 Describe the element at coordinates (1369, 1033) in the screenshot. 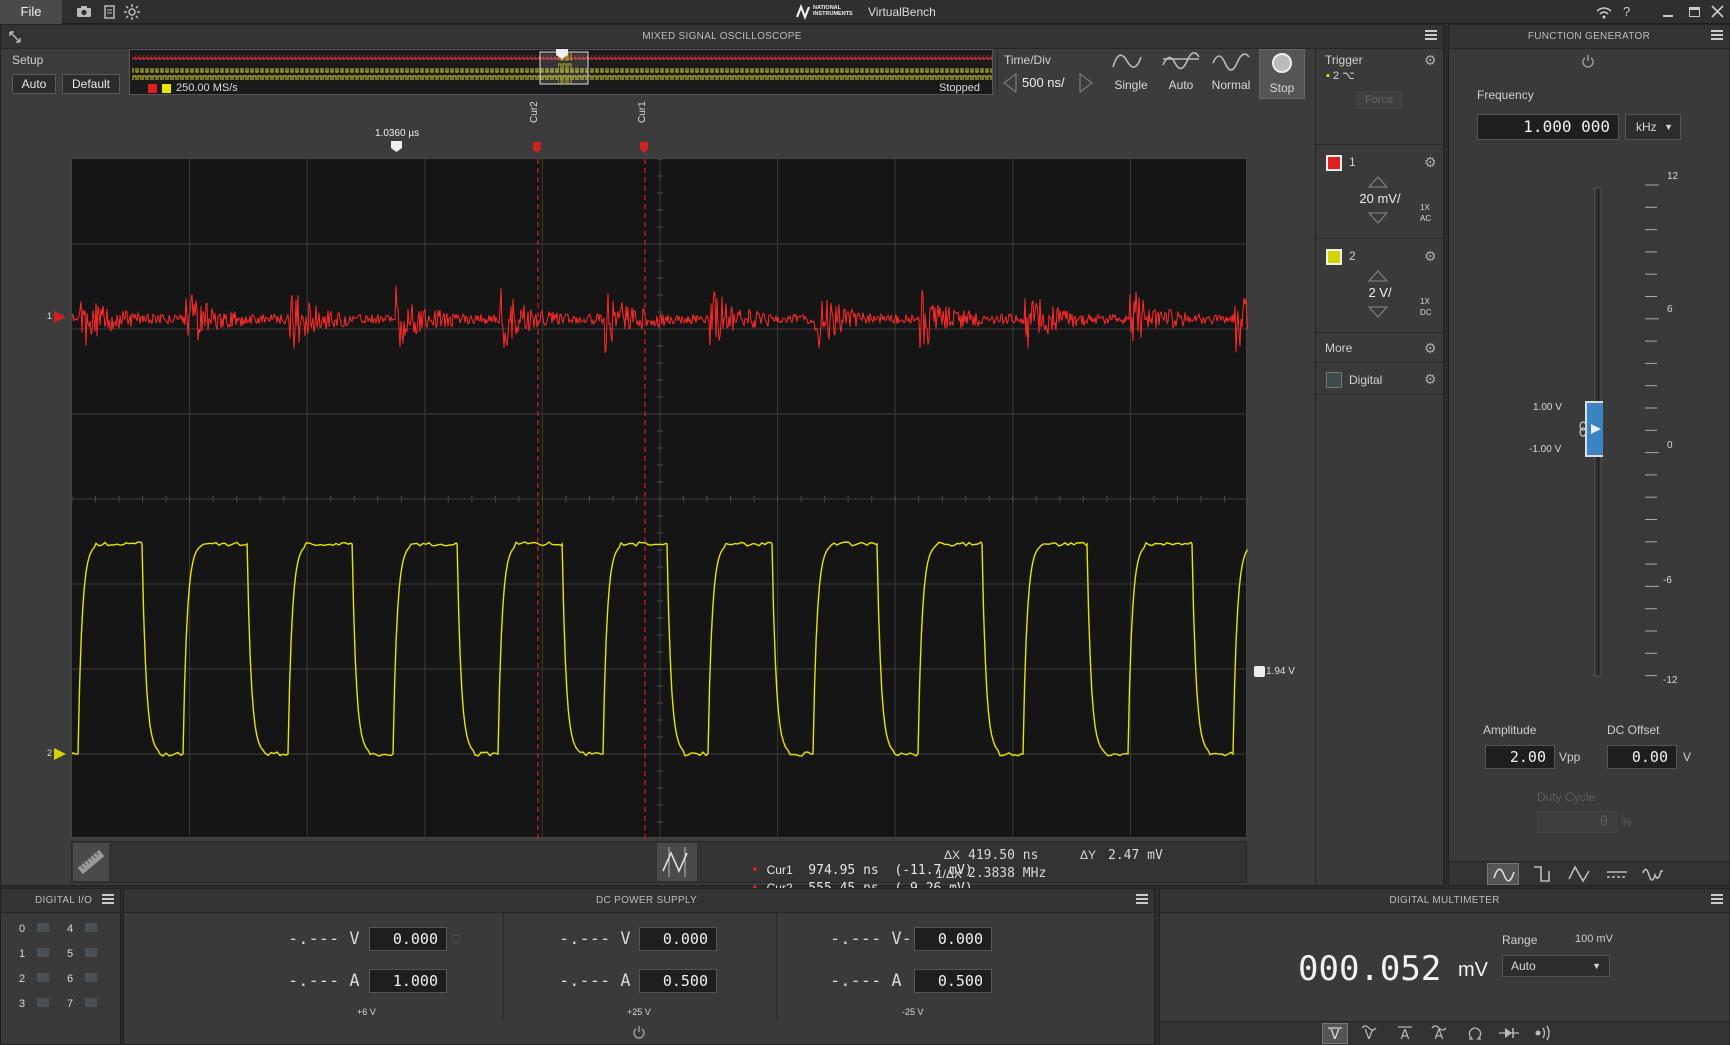

I see `ac-volts-button: V` at that location.